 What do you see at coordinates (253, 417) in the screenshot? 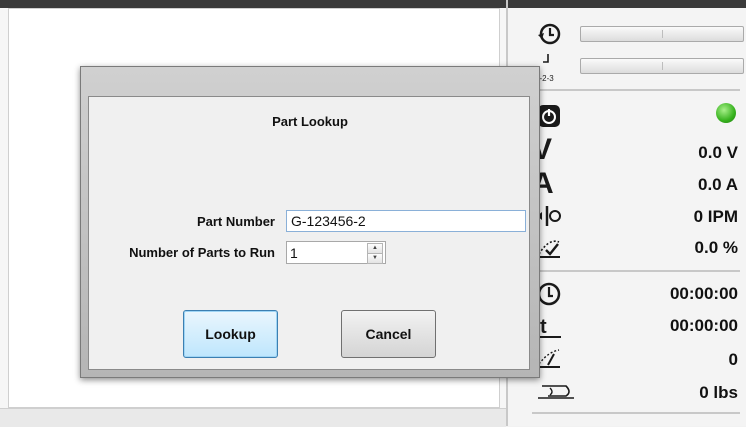
I see `bottom-bar` at bounding box center [253, 417].